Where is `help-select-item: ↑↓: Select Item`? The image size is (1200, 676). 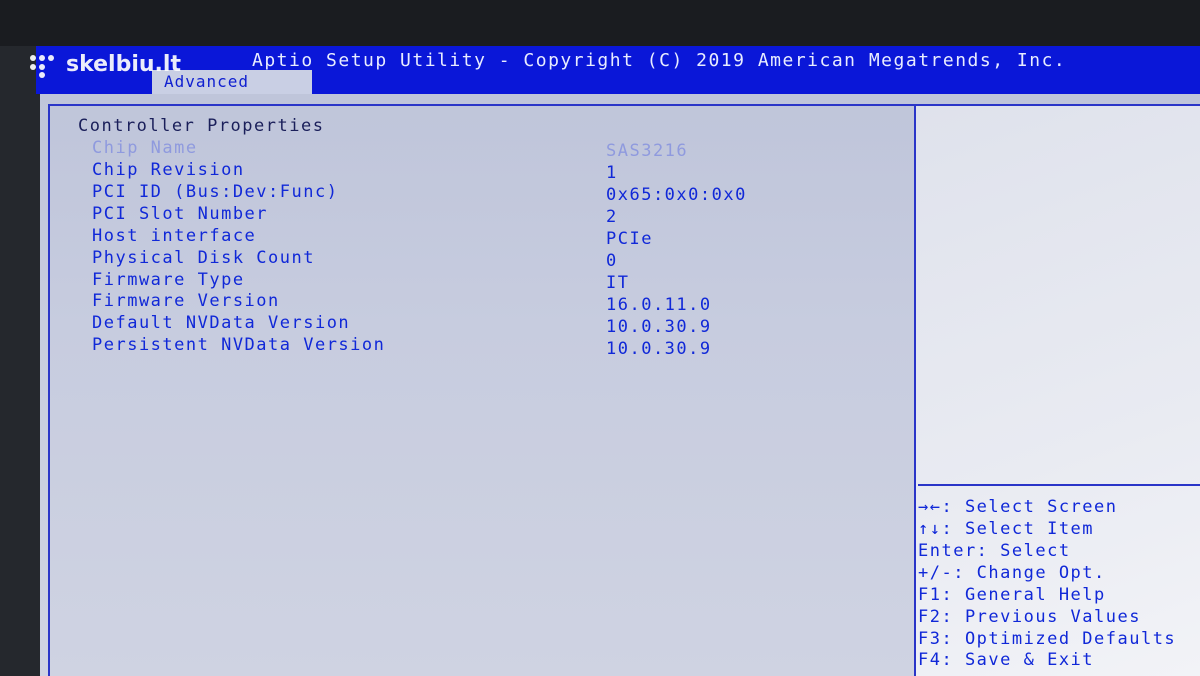
help-select-item: ↑↓: Select Item is located at coordinates (1006, 529).